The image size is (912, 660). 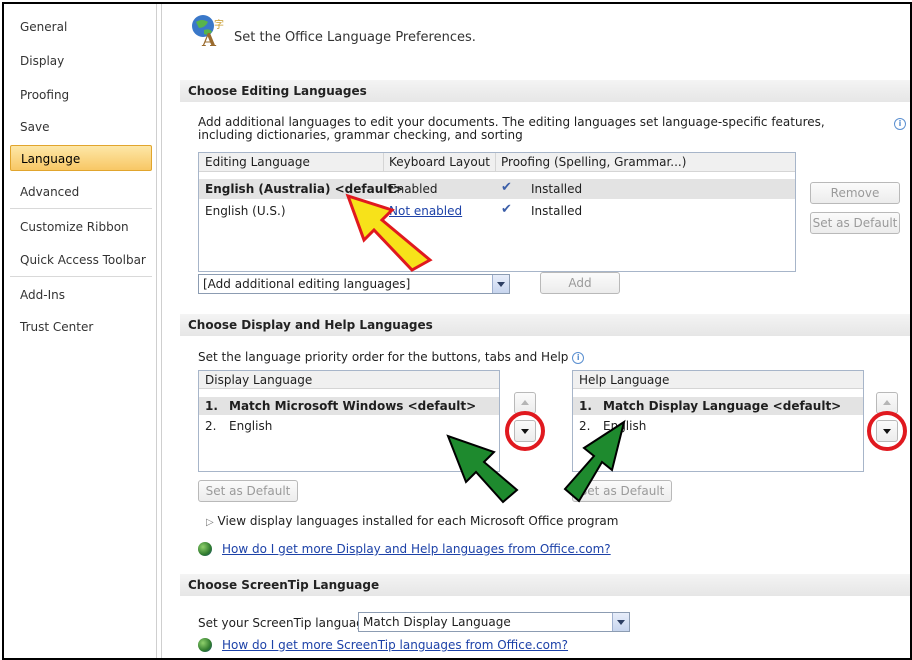 I want to click on yellow-arrow-annotation, so click(x=389, y=232).